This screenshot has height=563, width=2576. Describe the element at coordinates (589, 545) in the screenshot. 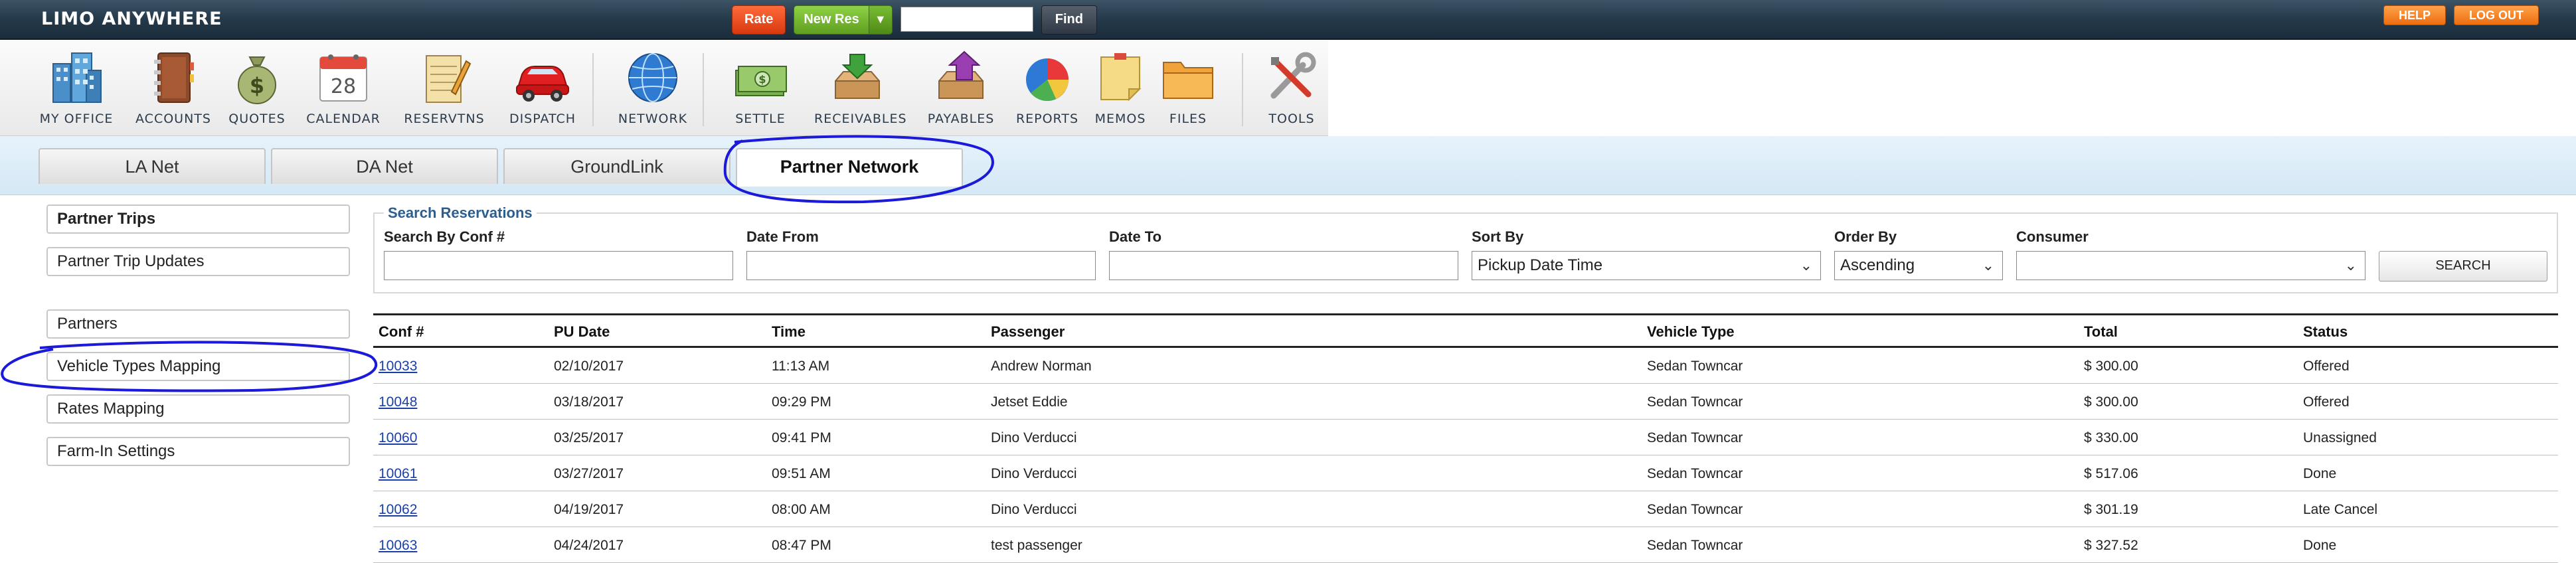

I see `pu-date-cell: 04/24/2017` at that location.